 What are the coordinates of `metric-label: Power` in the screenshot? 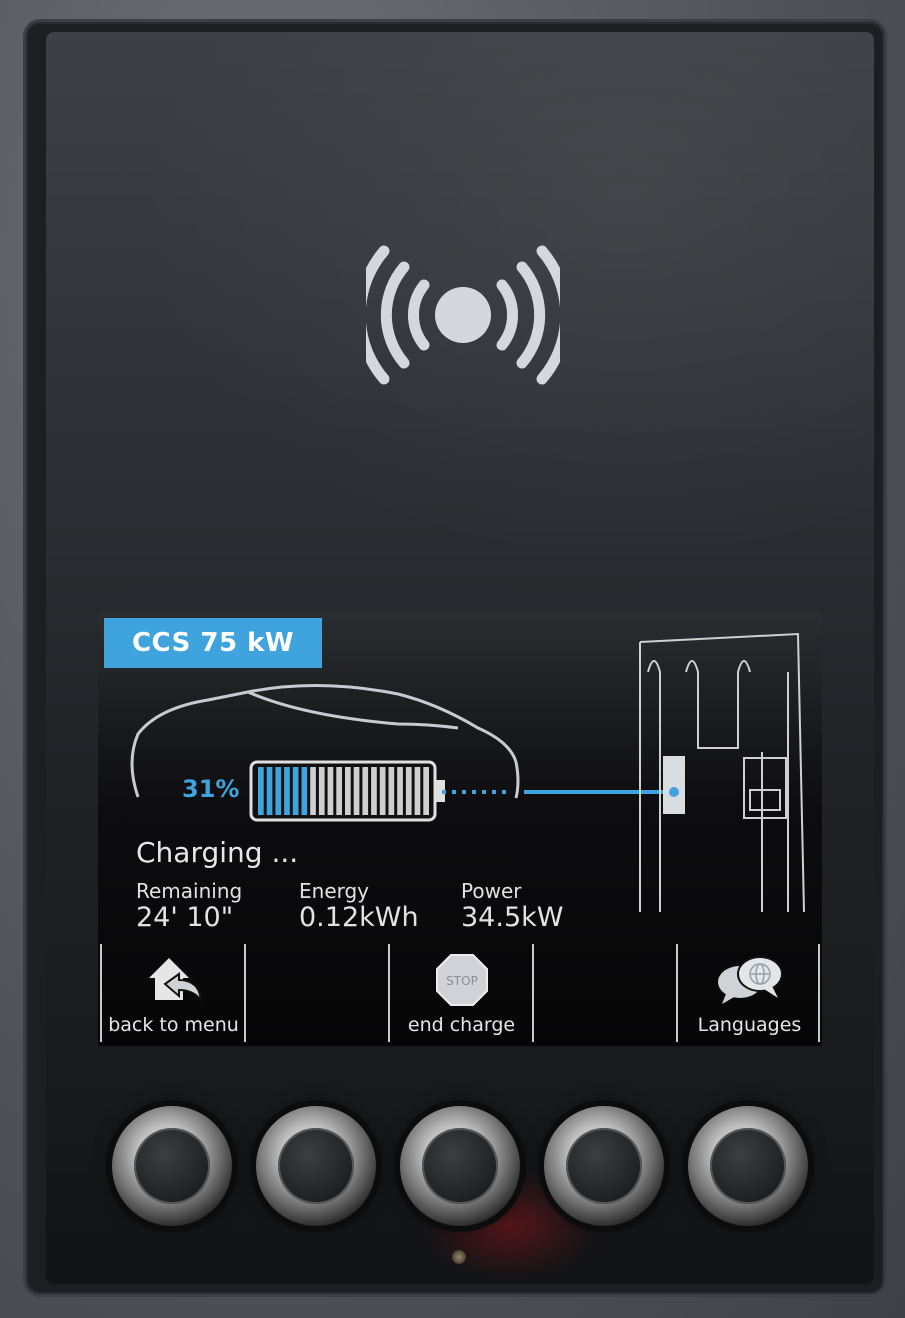 It's located at (491, 891).